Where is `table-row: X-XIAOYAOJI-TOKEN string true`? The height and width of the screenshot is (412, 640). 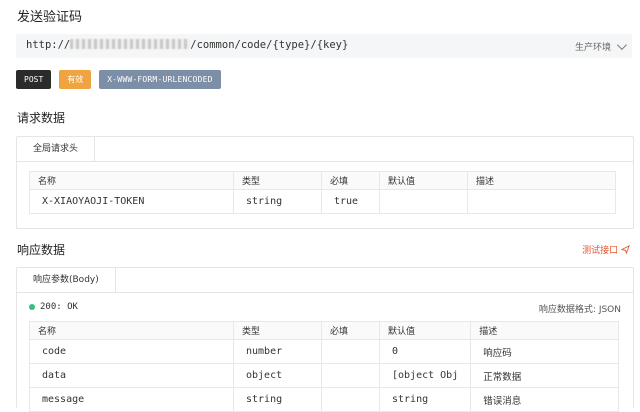
table-row: X-XIAOYAOJI-TOKEN string true is located at coordinates (322, 201).